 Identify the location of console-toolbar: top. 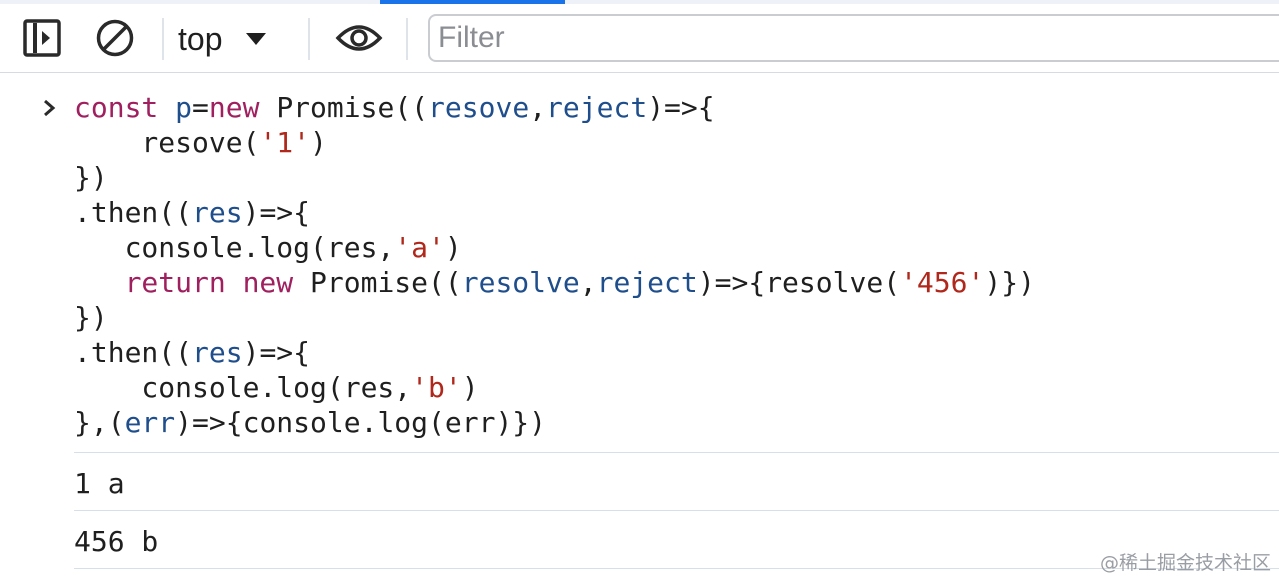
(639, 38).